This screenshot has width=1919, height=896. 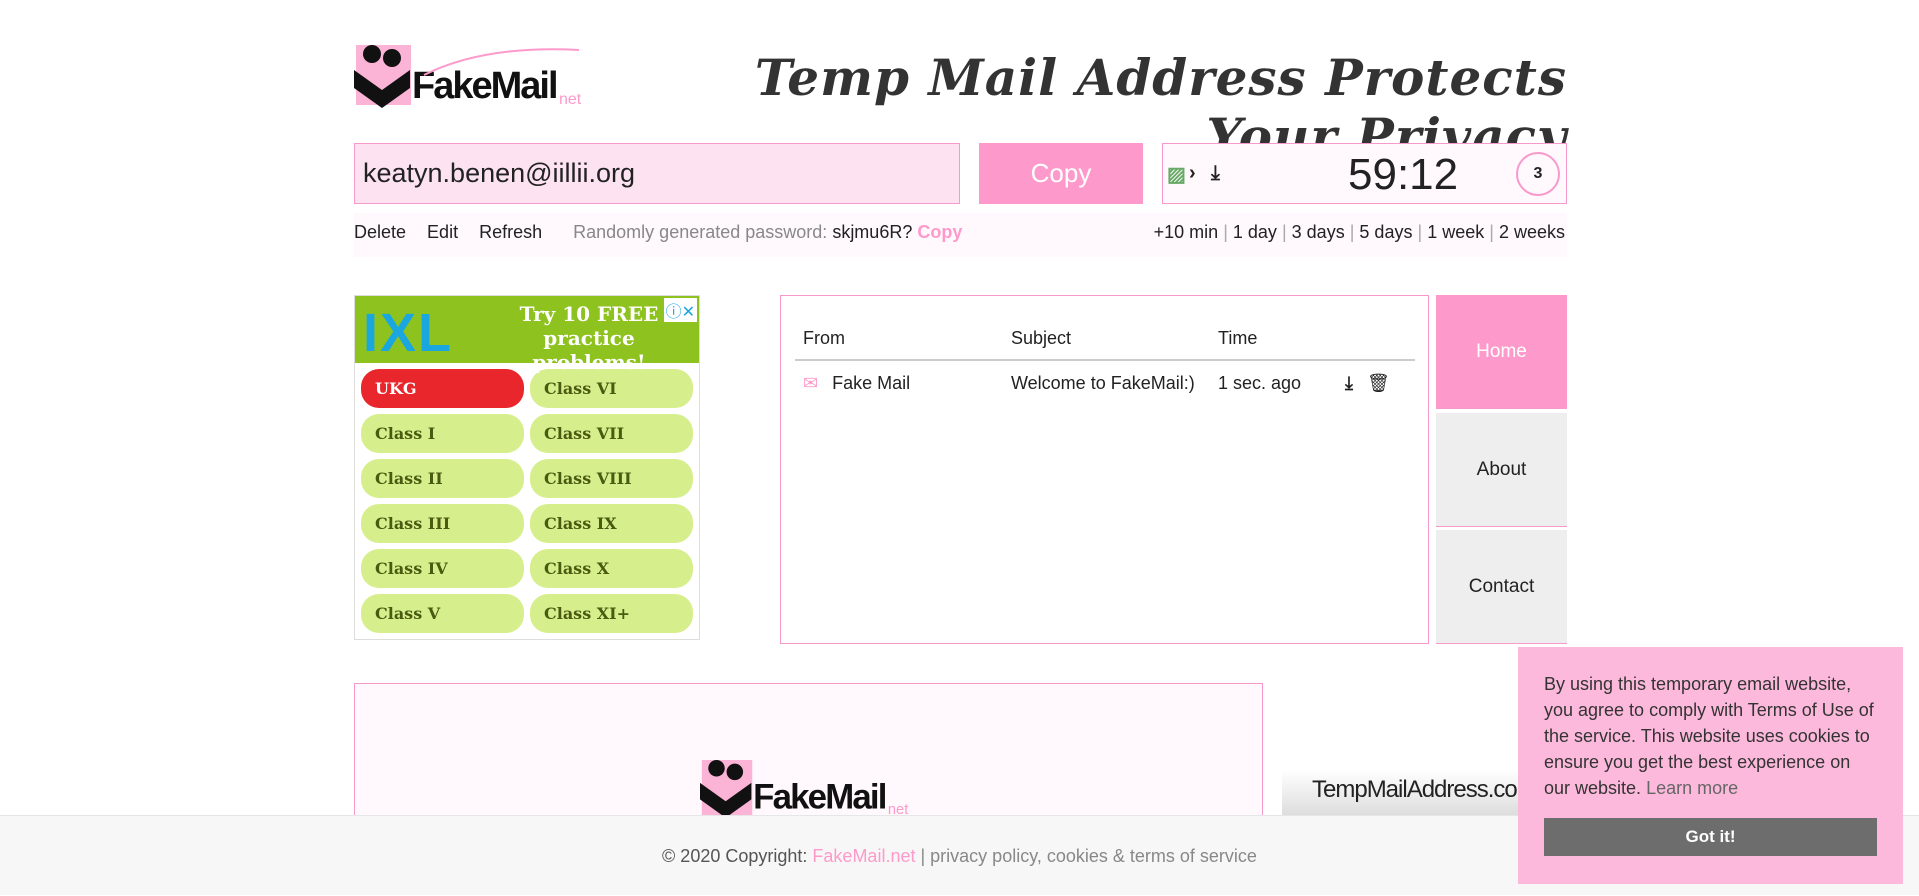 I want to click on ad-class-button: Class III, so click(x=442, y=523).